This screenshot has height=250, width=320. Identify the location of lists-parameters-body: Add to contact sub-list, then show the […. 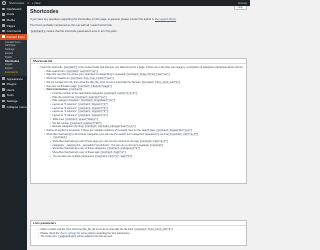
(138, 233).